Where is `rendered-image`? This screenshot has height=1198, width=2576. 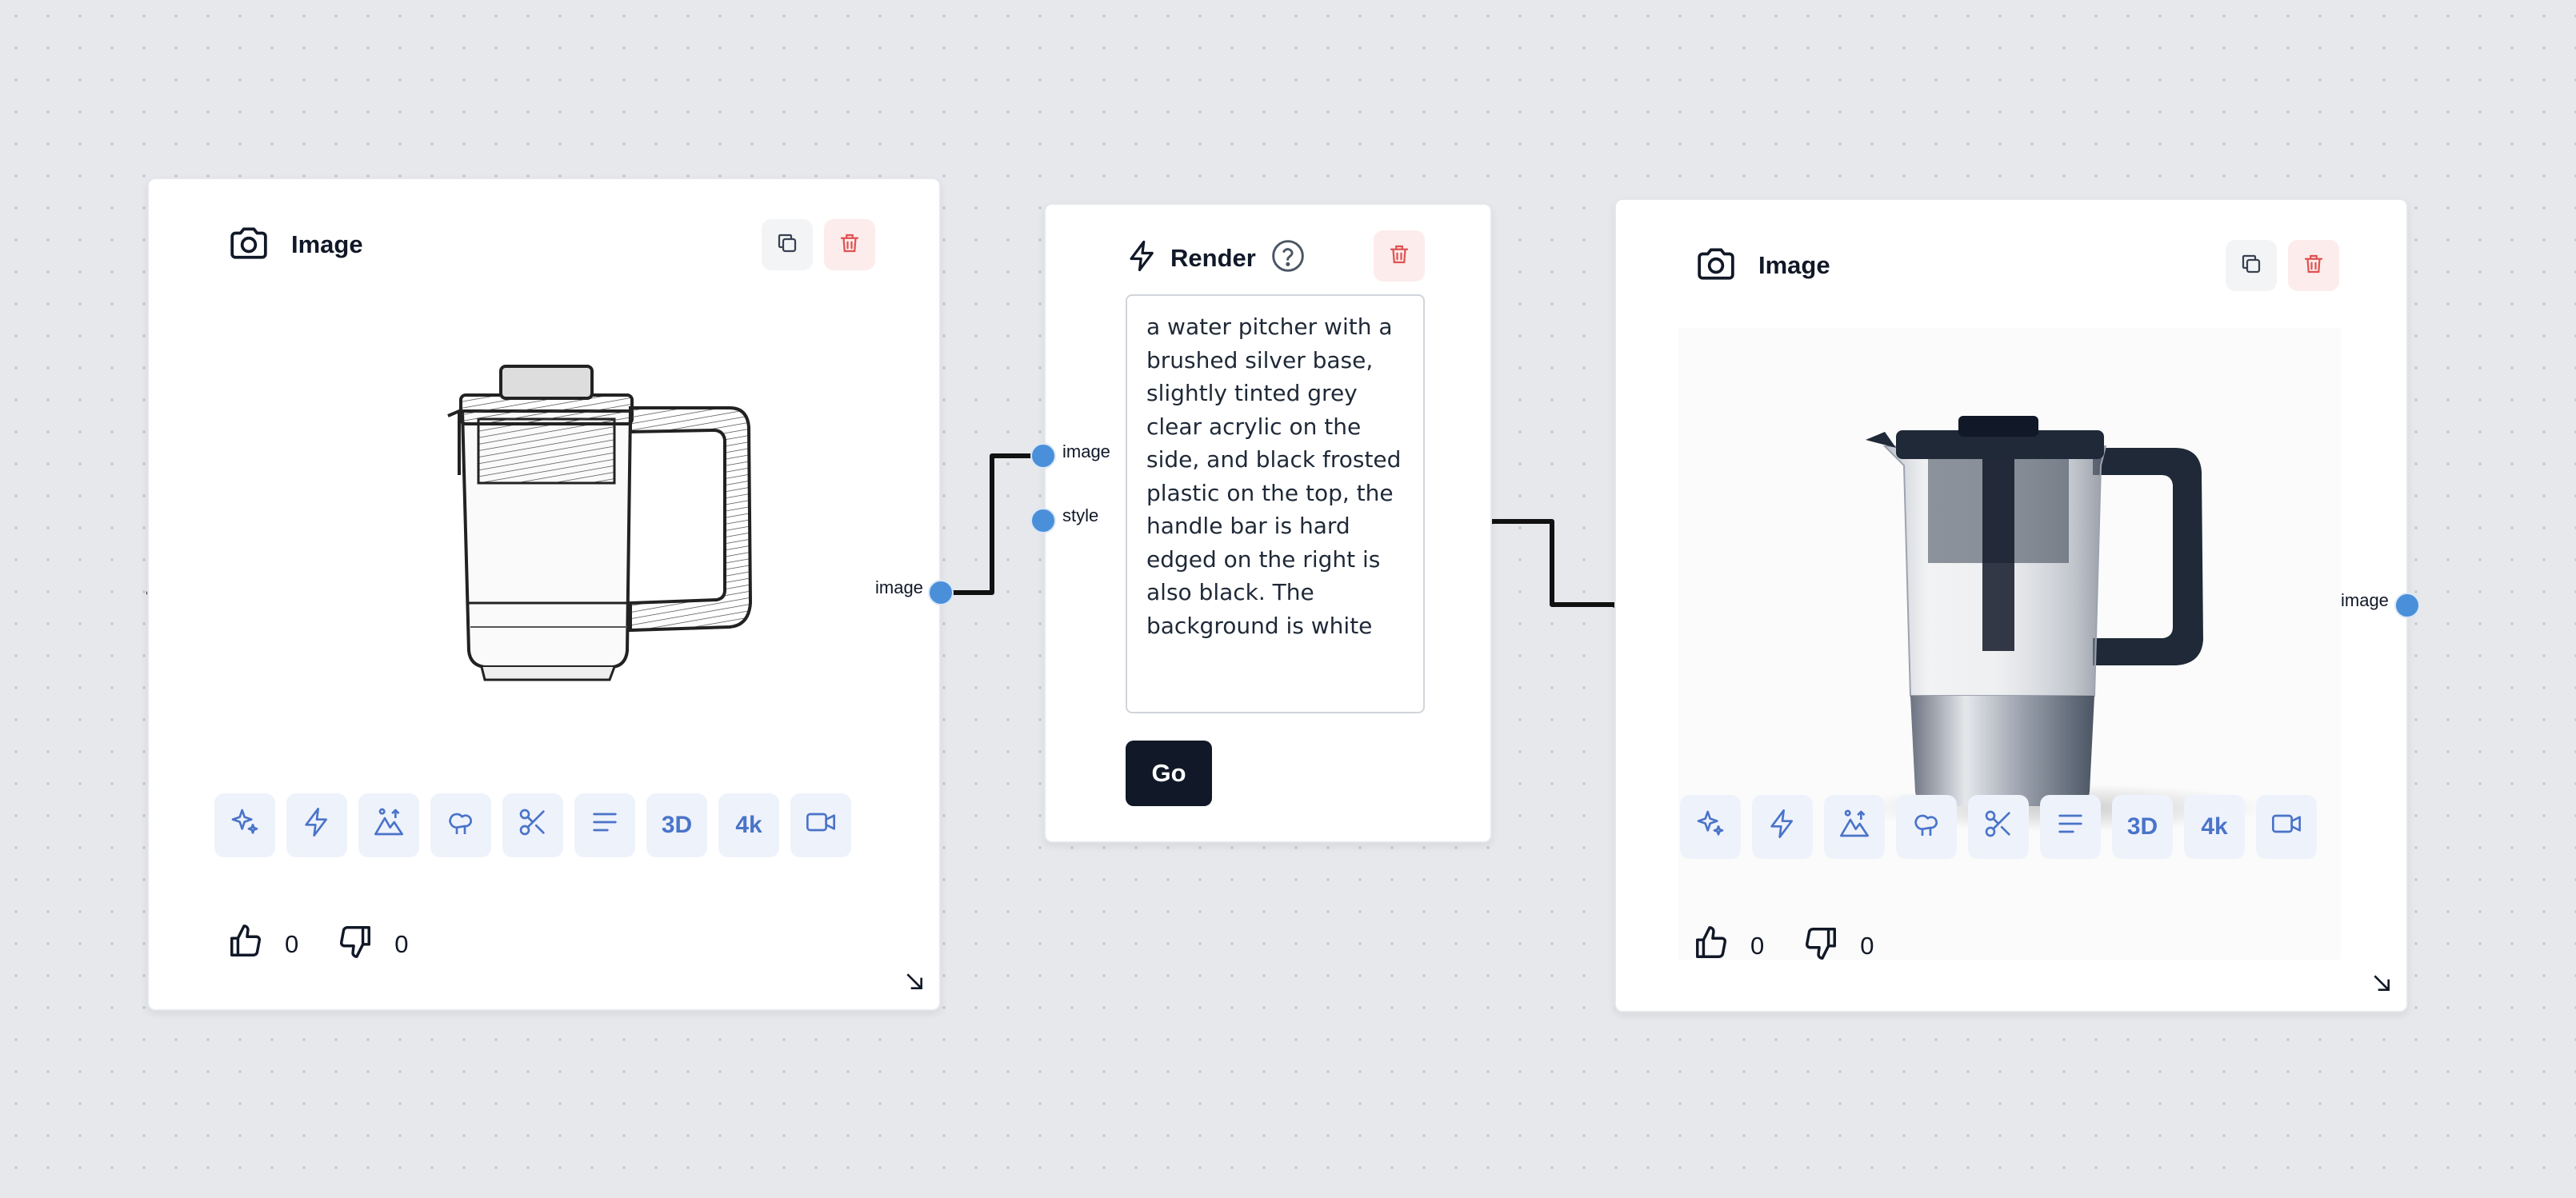 rendered-image is located at coordinates (2009, 644).